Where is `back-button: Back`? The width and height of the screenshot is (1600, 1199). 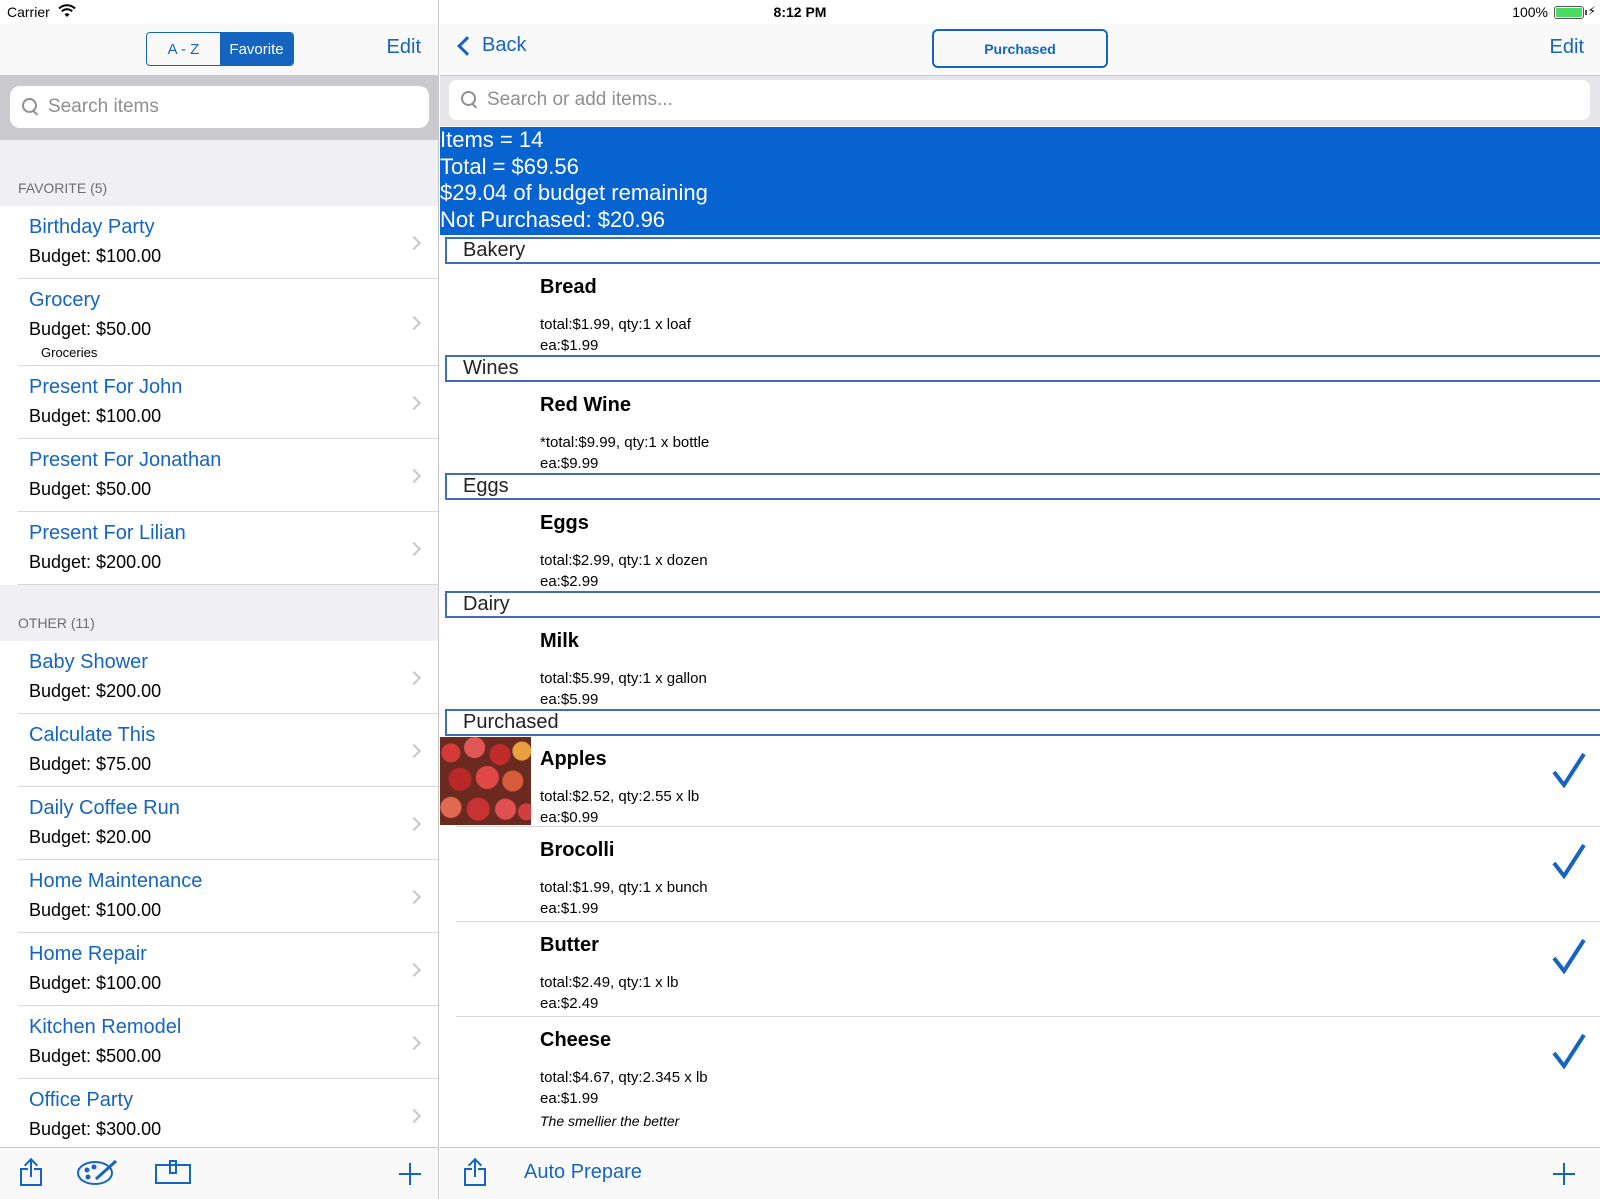 back-button: Back is located at coordinates (490, 45).